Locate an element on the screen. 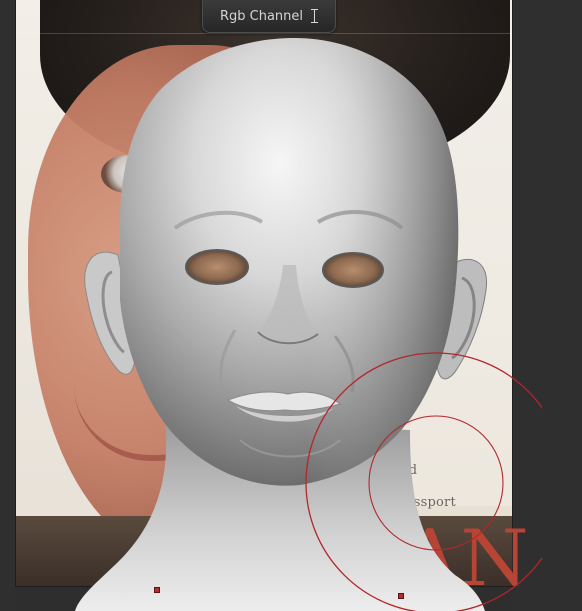 Image resolution: width=582 pixels, height=611 pixels. rgb-channel-menu: Rgb Channel is located at coordinates (269, 16).